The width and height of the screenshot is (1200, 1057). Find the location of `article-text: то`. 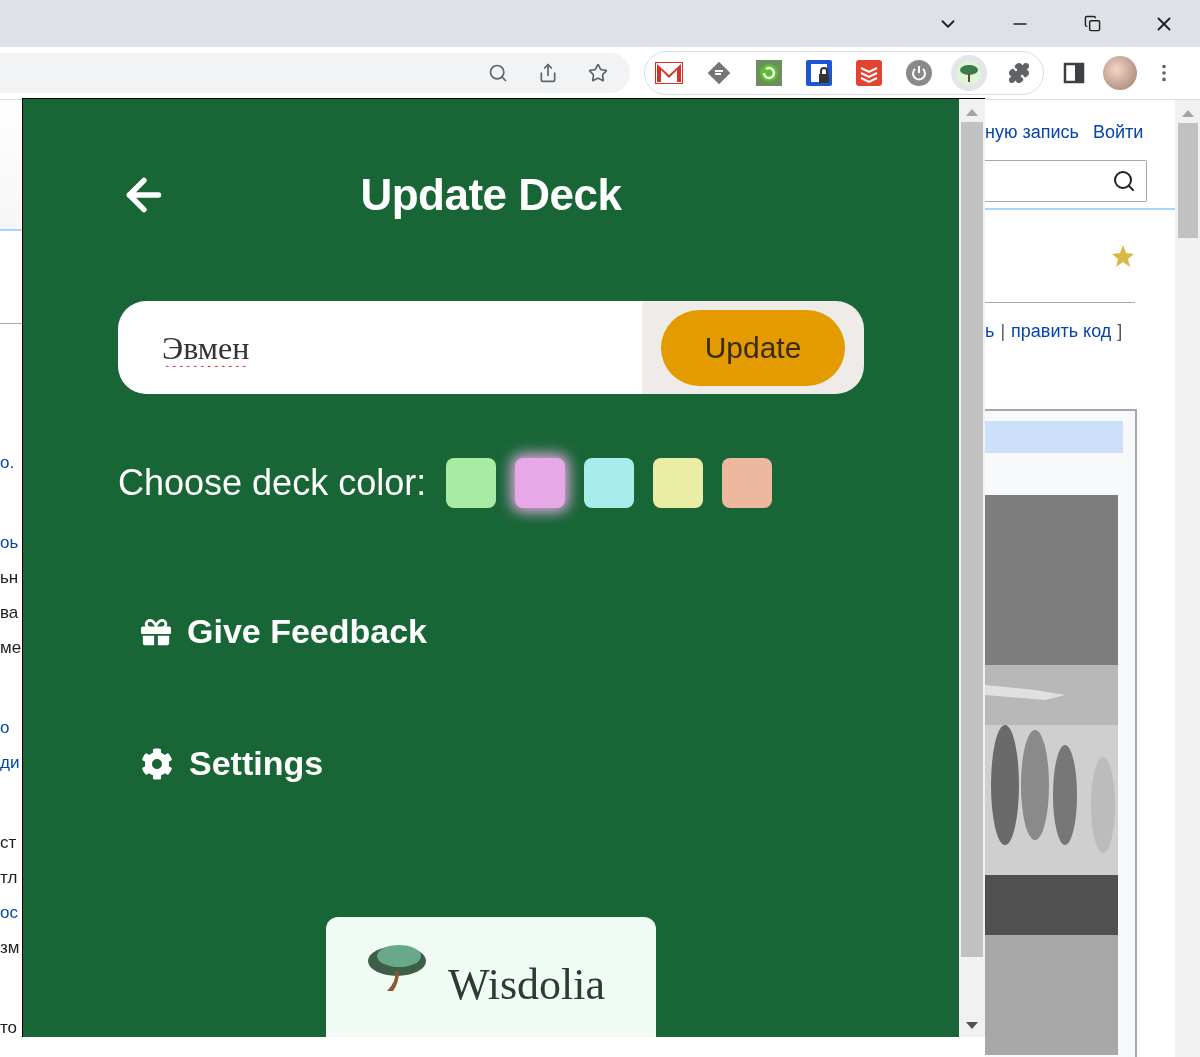

article-text: то is located at coordinates (9, 1028).